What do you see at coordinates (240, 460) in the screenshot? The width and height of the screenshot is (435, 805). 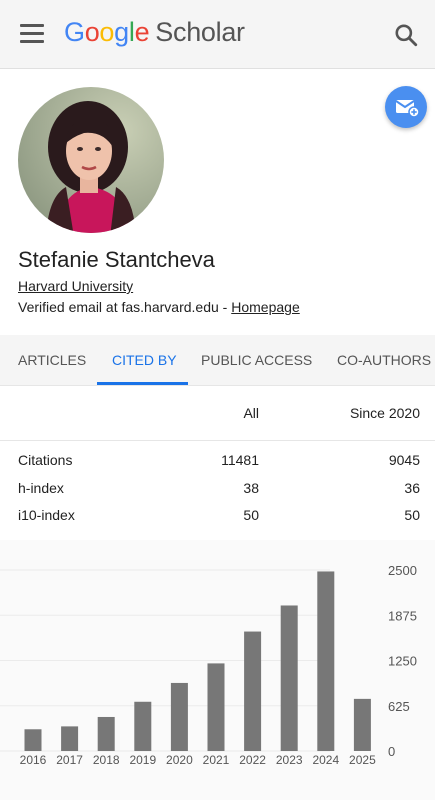 I see `stat-all-citations: 11481` at bounding box center [240, 460].